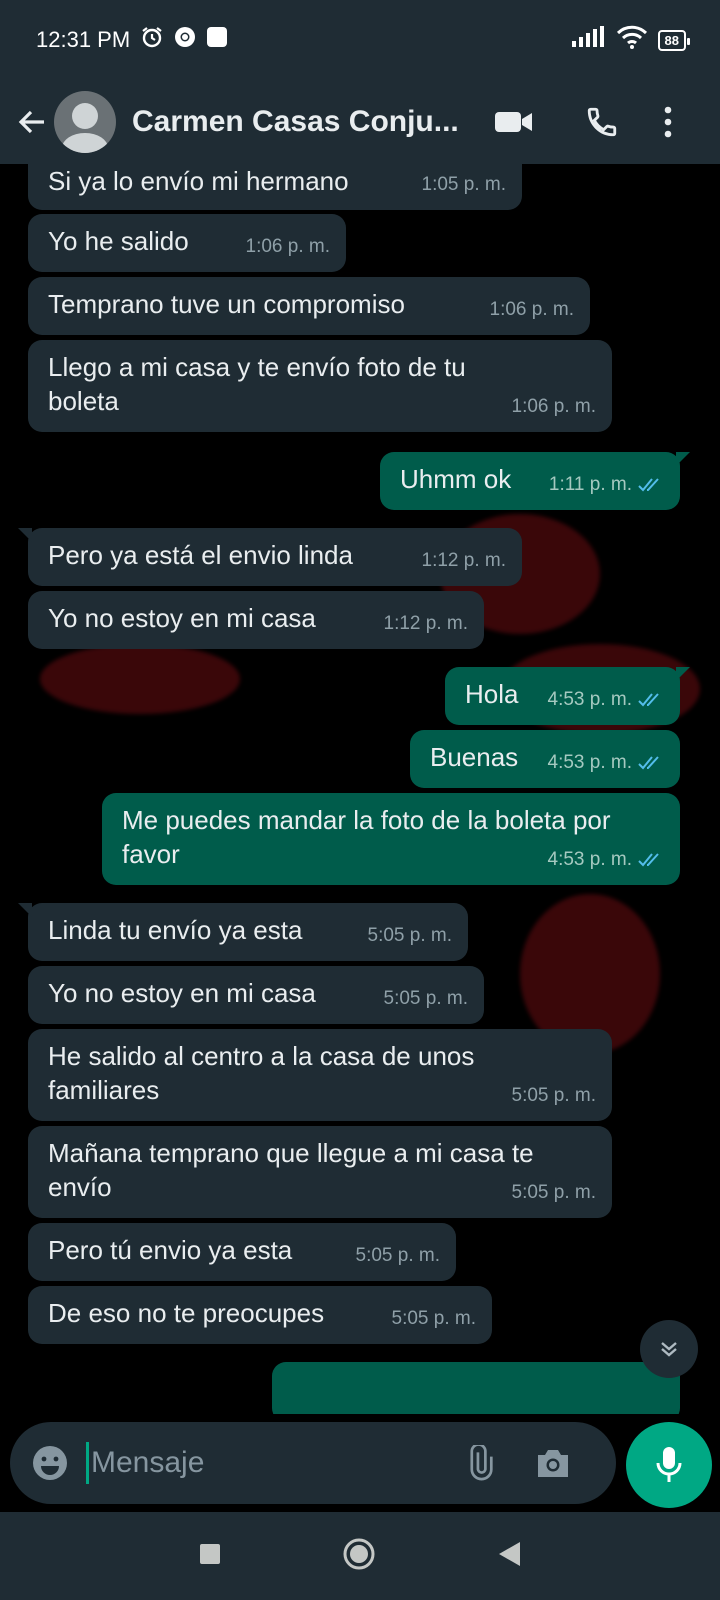 Image resolution: width=720 pixels, height=1600 pixels. I want to click on wallpaper-decoration, so click(140, 679).